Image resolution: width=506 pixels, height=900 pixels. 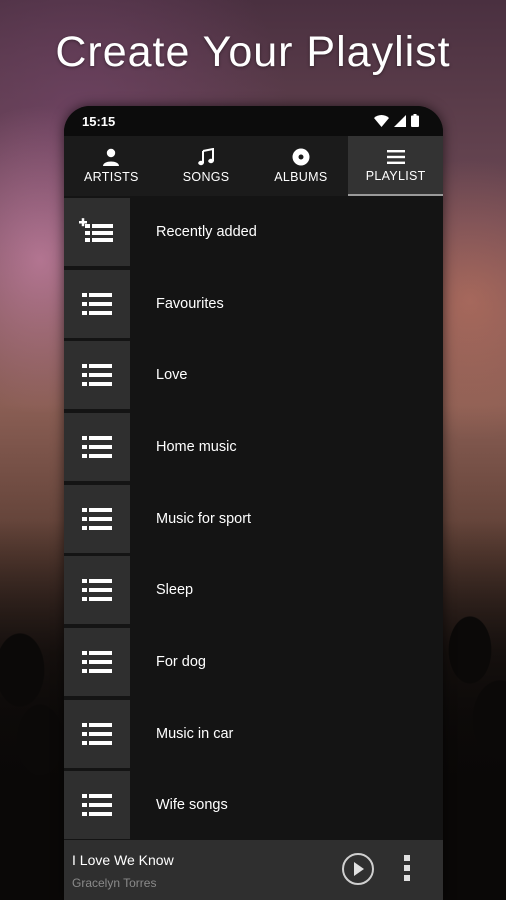 I want to click on status-time: 15:15, so click(x=99, y=121).